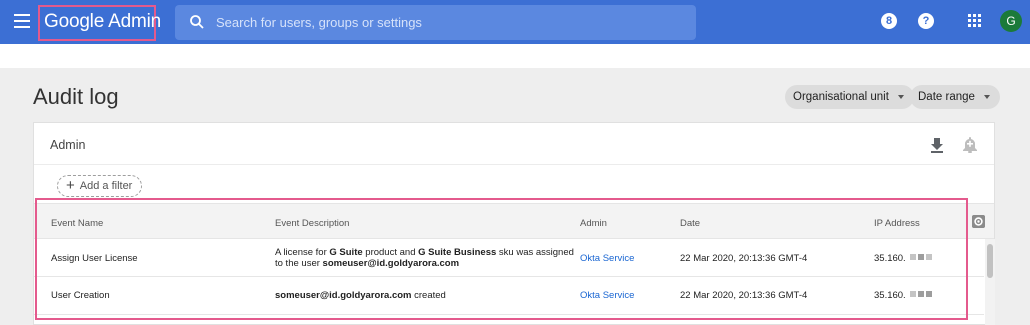  I want to click on logo-google-text: Google, so click(74, 21).